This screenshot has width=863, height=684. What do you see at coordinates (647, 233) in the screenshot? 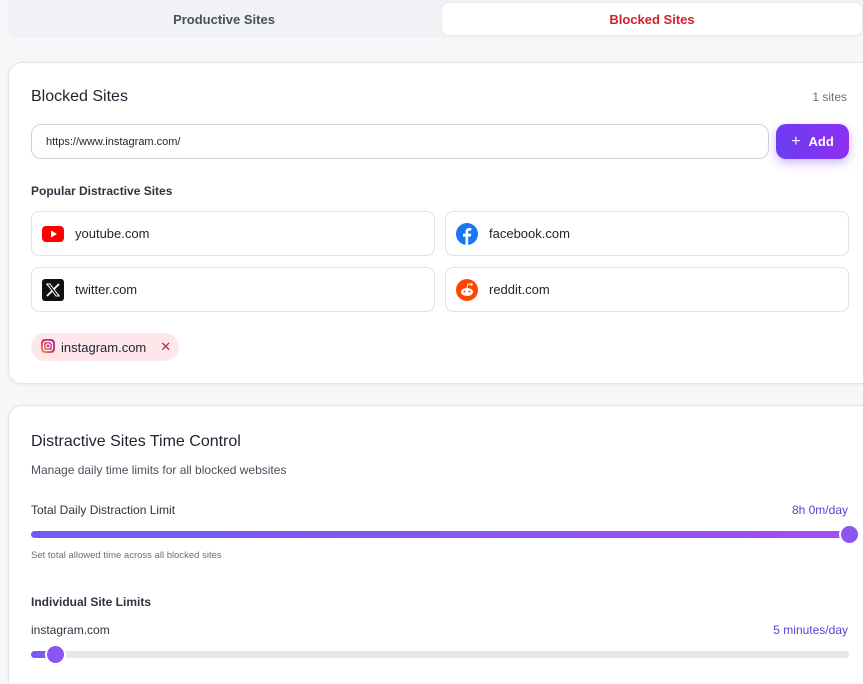
I see `popular-site-facebook: facebook.com` at bounding box center [647, 233].